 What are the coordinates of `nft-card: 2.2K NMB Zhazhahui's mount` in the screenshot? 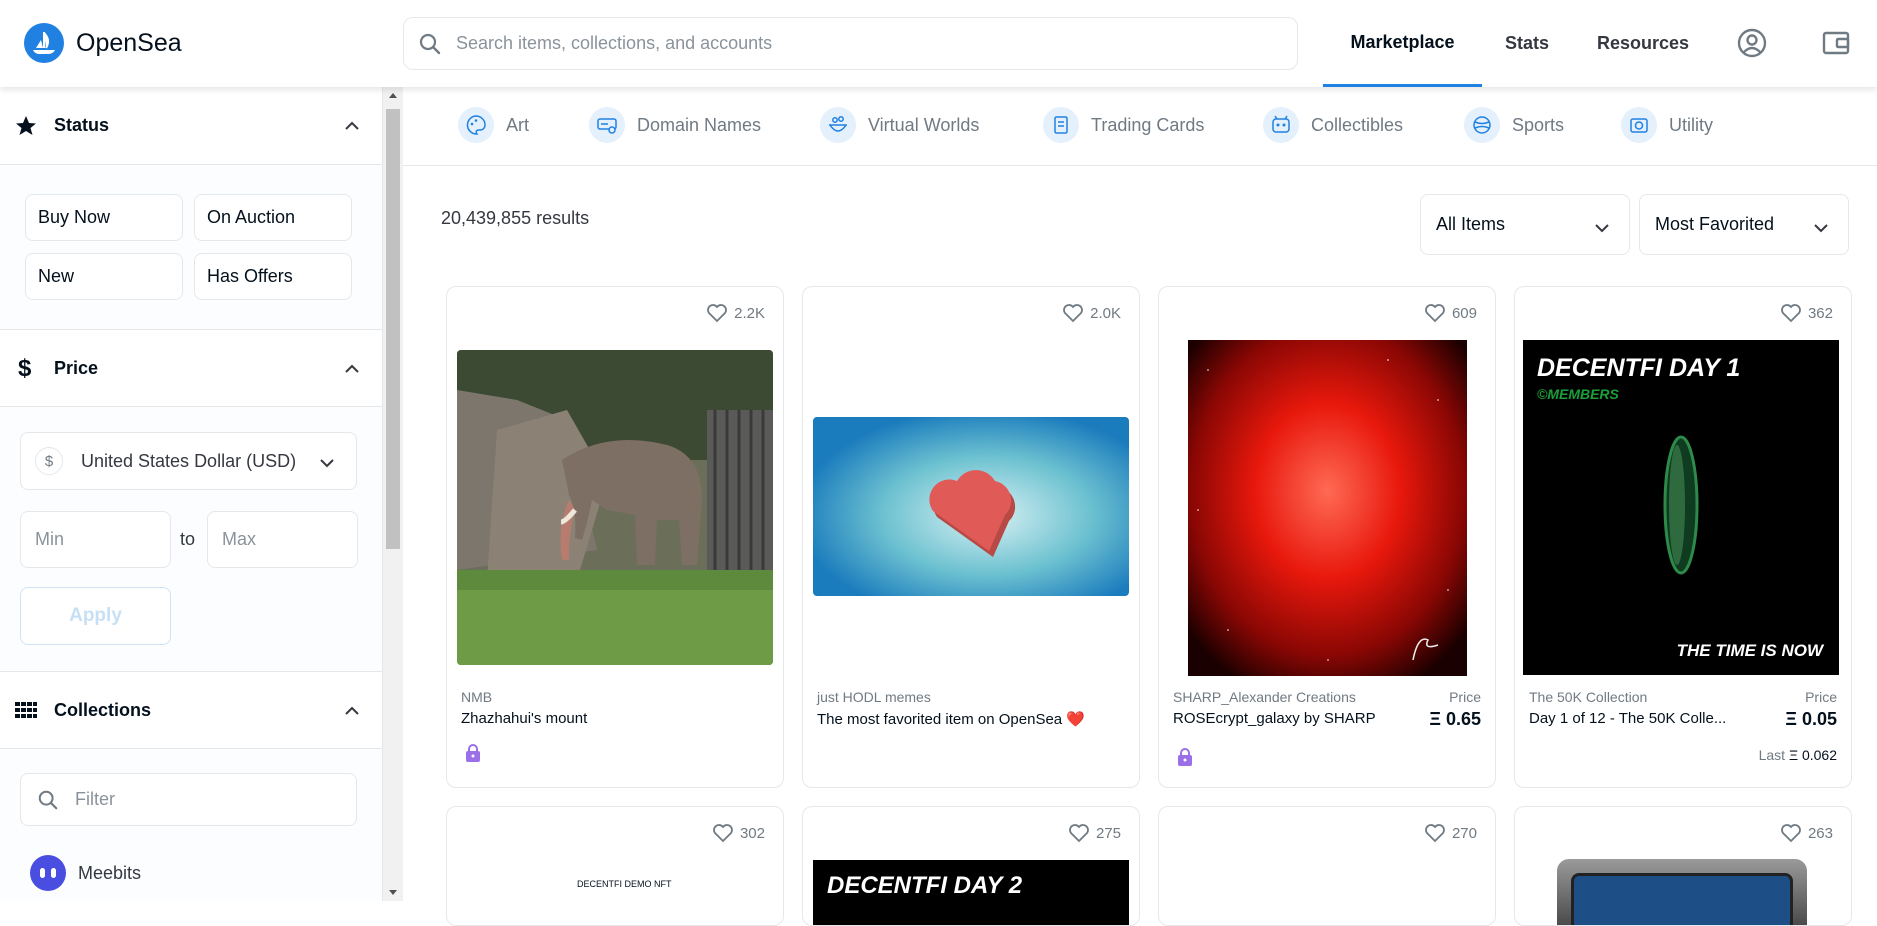 It's located at (615, 537).